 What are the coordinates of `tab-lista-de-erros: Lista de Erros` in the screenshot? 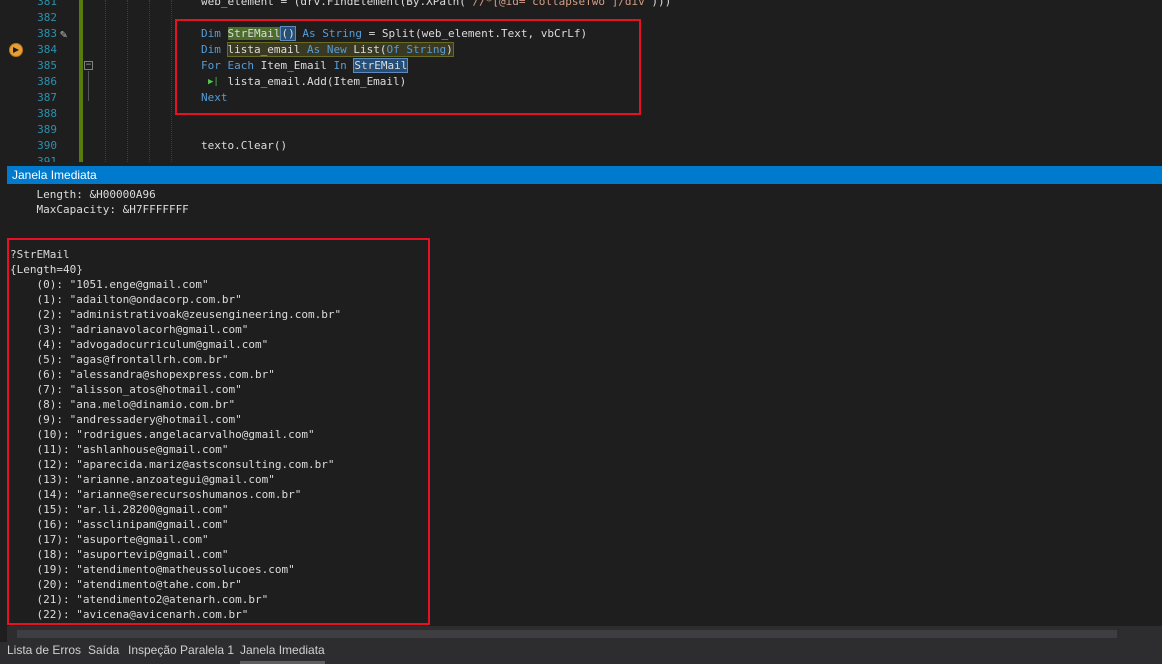 It's located at (44, 653).